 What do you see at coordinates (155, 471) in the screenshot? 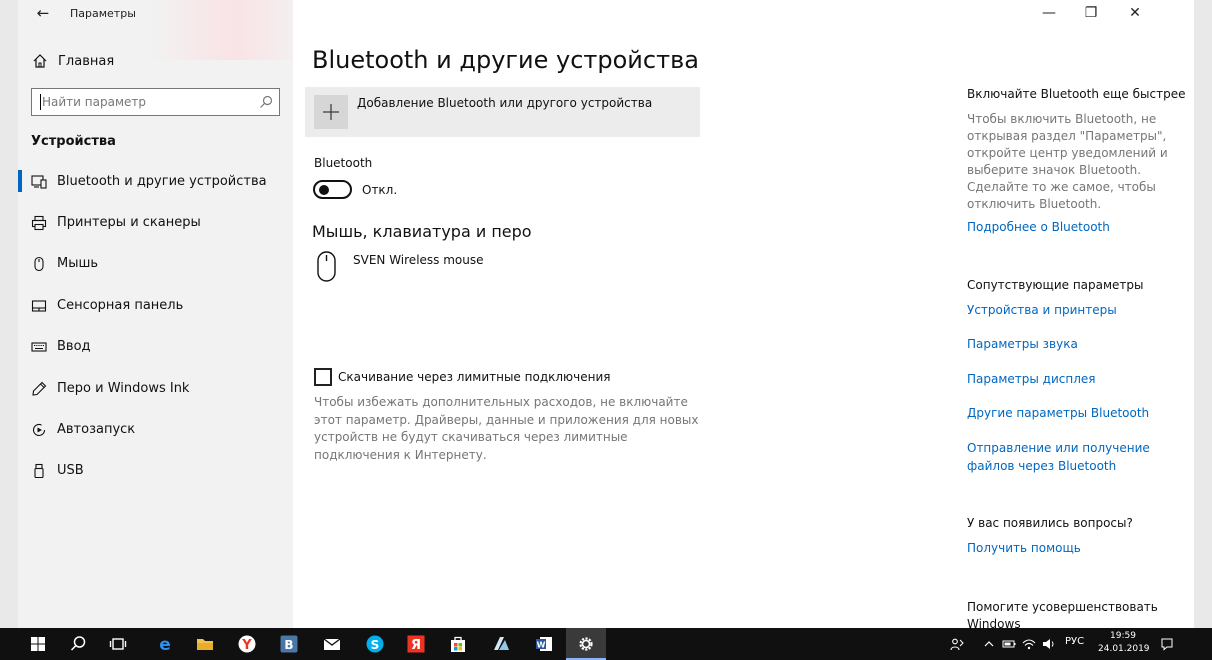
I see `sidebar-item-usb: USB` at bounding box center [155, 471].